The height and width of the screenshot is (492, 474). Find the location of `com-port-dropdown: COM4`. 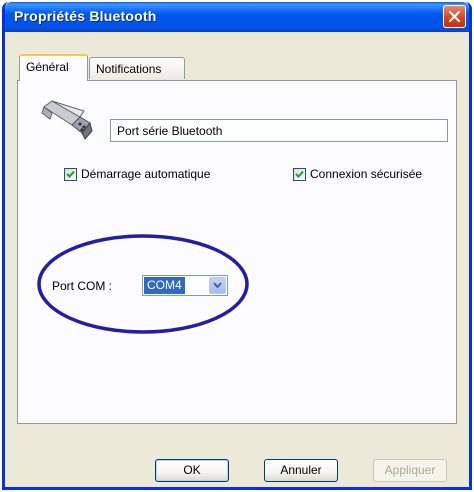

com-port-dropdown: COM4 is located at coordinates (185, 285).